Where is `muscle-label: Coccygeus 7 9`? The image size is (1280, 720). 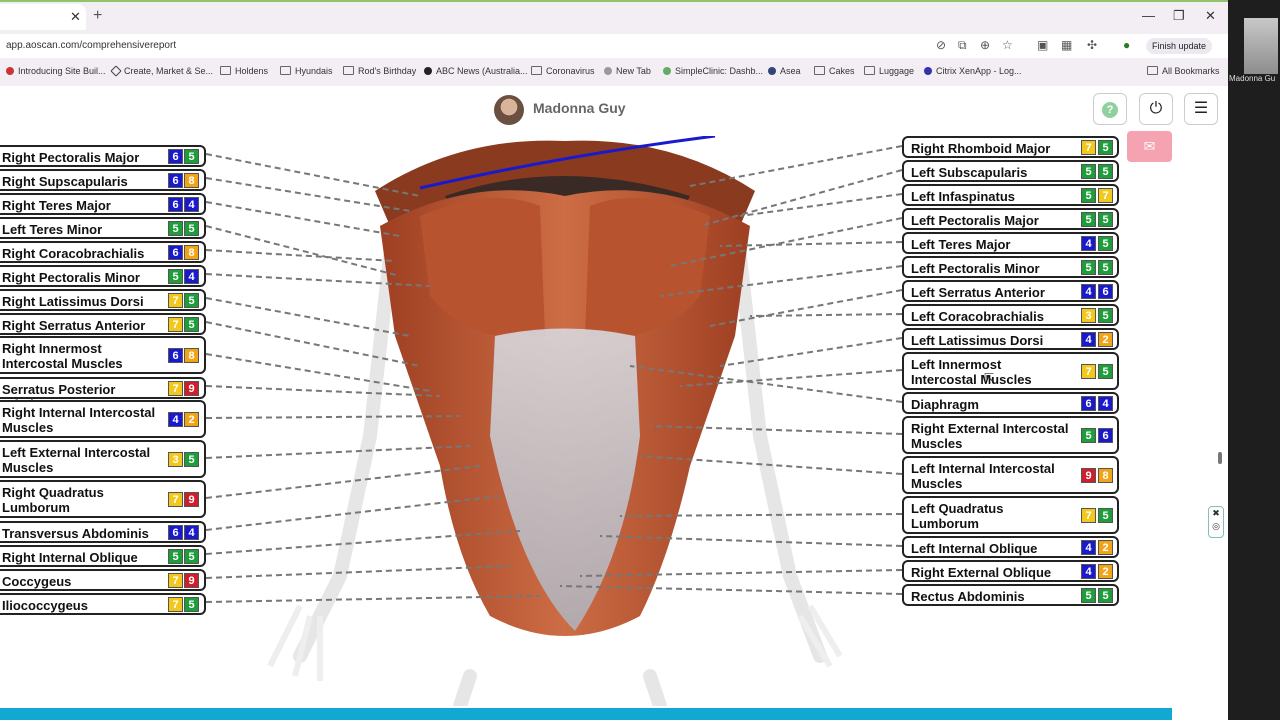 muscle-label: Coccygeus 7 9 is located at coordinates (103, 580).